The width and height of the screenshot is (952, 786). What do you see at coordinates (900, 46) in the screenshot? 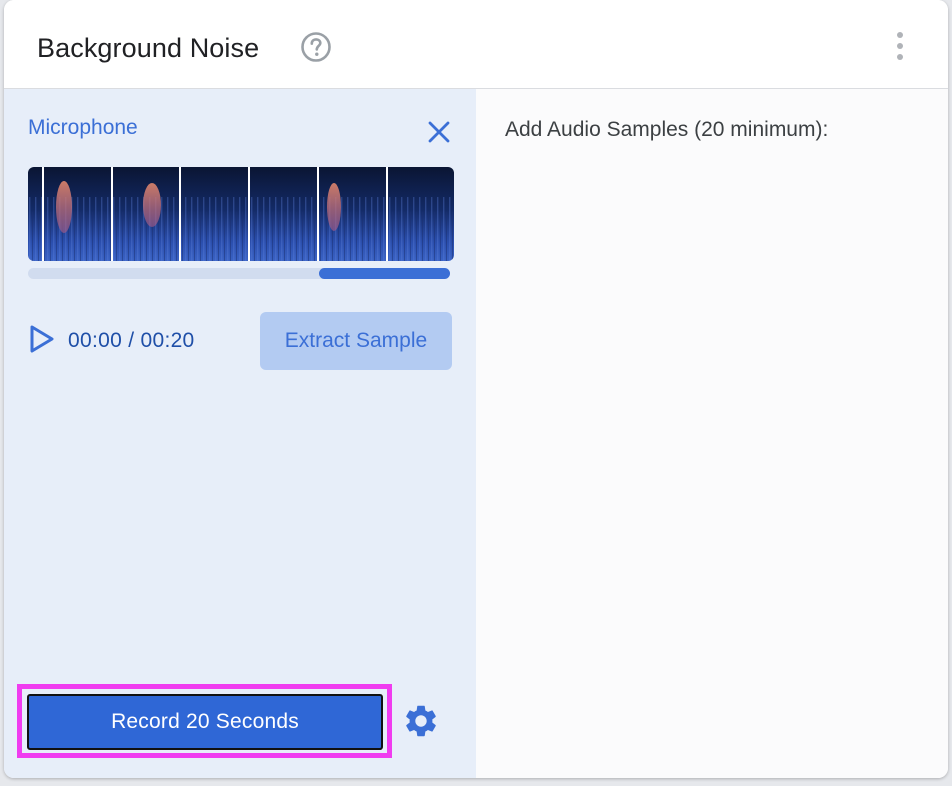
I see `more-vertical-icon` at bounding box center [900, 46].